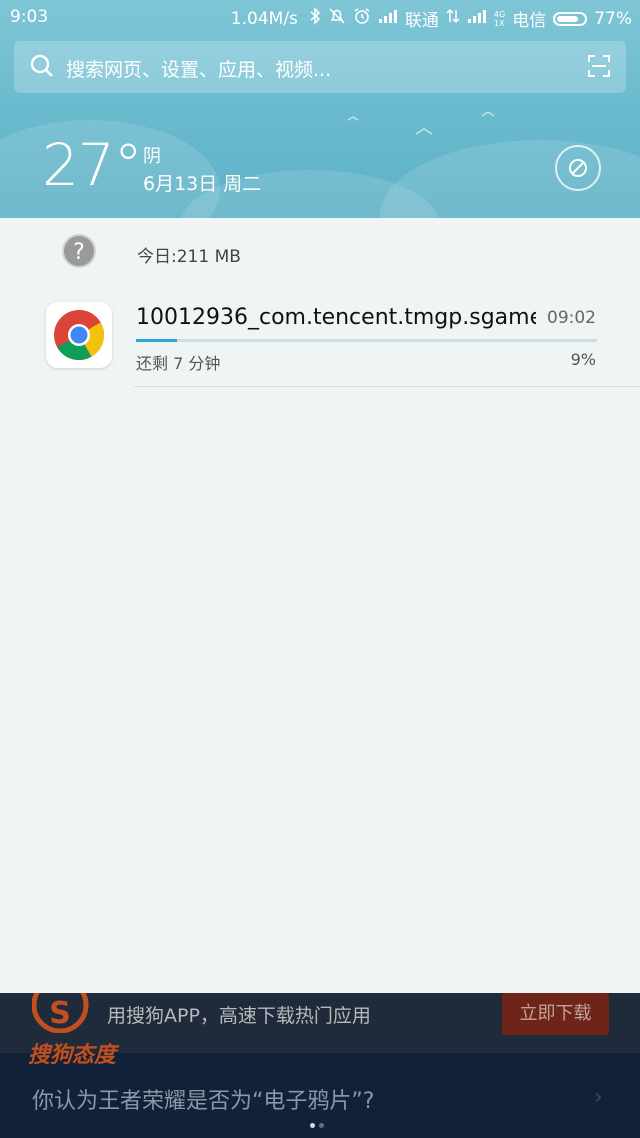  I want to click on status-bar: 9:03 1.04M/s 联通 4G 1X 电信 77%, so click(320, 17).